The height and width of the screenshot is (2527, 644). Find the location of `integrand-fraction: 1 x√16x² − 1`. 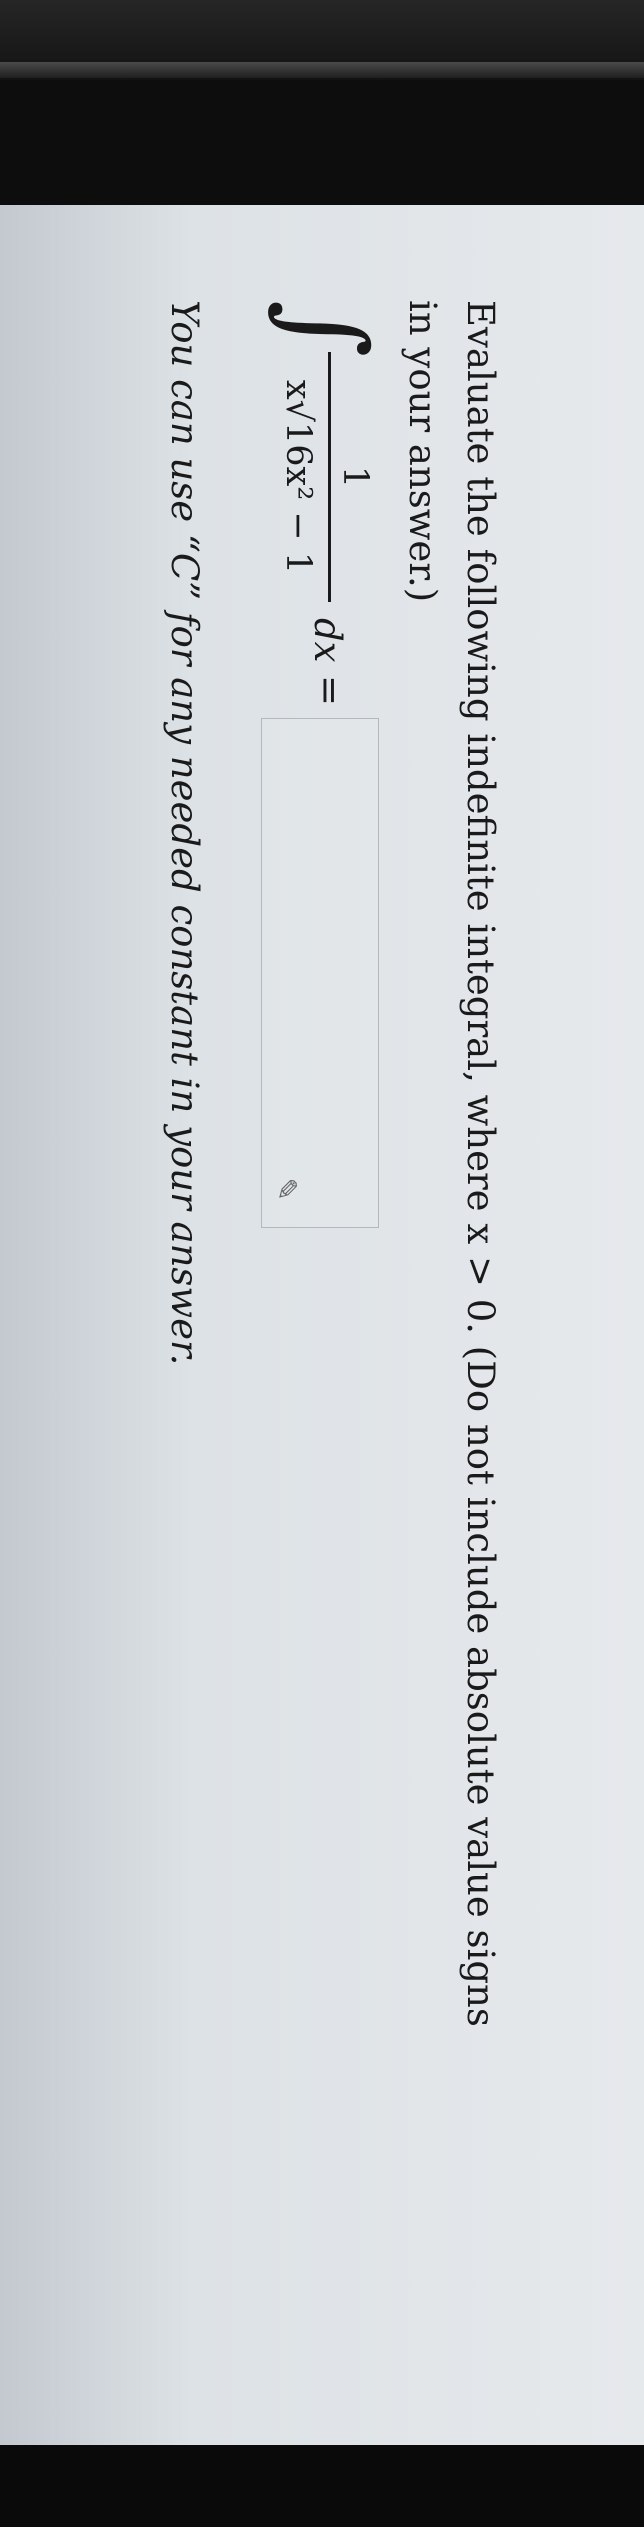

integrand-fraction: 1 x√16x² − 1 is located at coordinates (325, 477).